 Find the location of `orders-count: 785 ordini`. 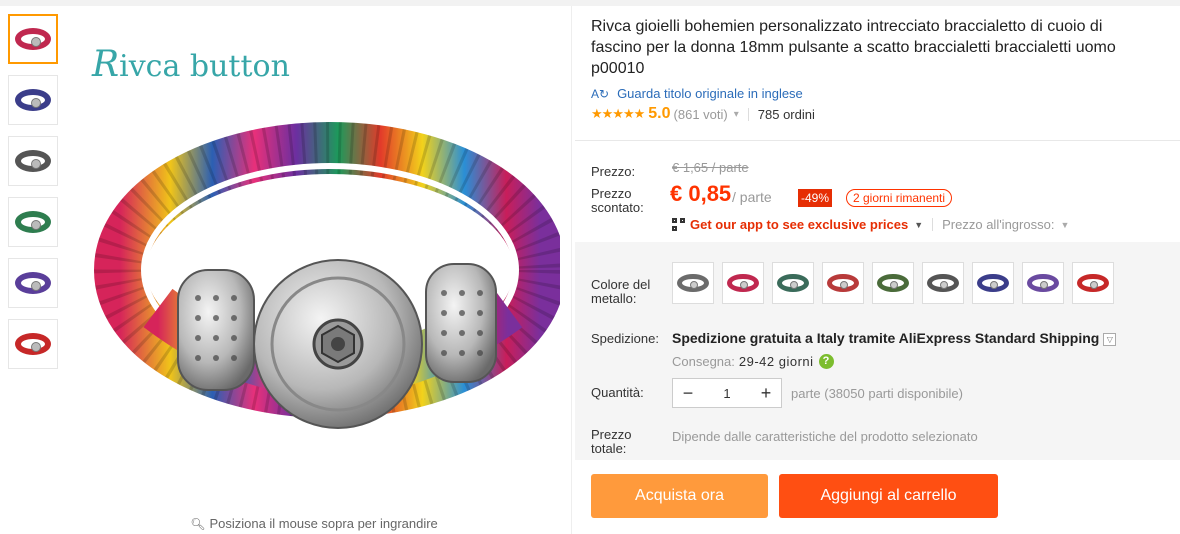

orders-count: 785 ordini is located at coordinates (786, 114).